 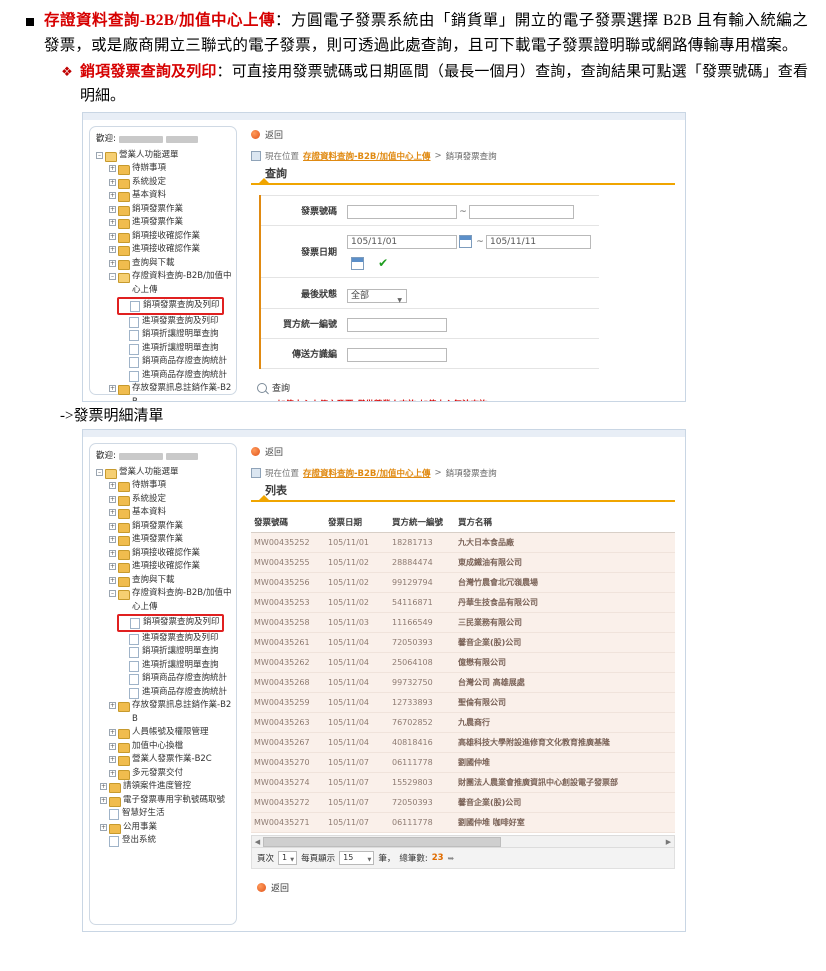 I want to click on table-row: MW00435272 105/11/07 72050393 馨音企業(股)公司, so click(x=463, y=802).